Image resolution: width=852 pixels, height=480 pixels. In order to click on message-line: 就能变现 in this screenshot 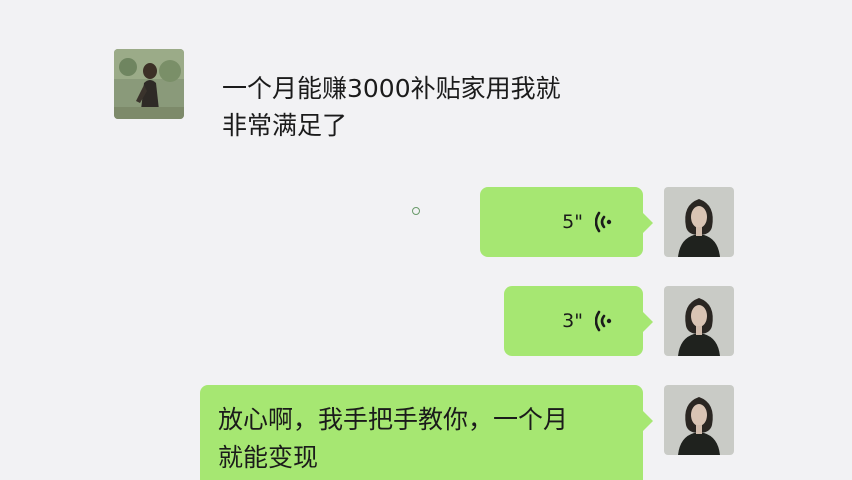, I will do `click(268, 457)`.